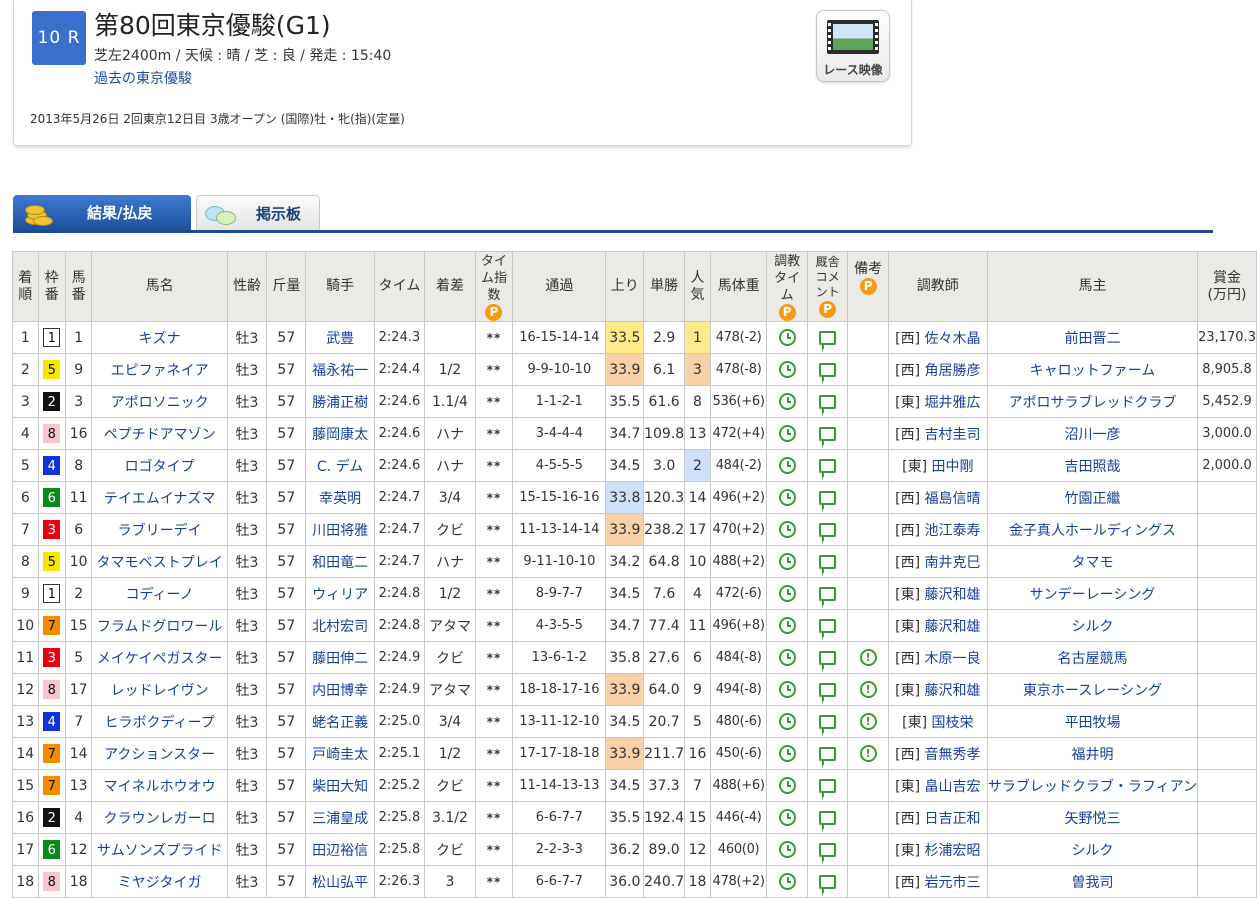  I want to click on horse-name-link: コディーノ, so click(160, 595).